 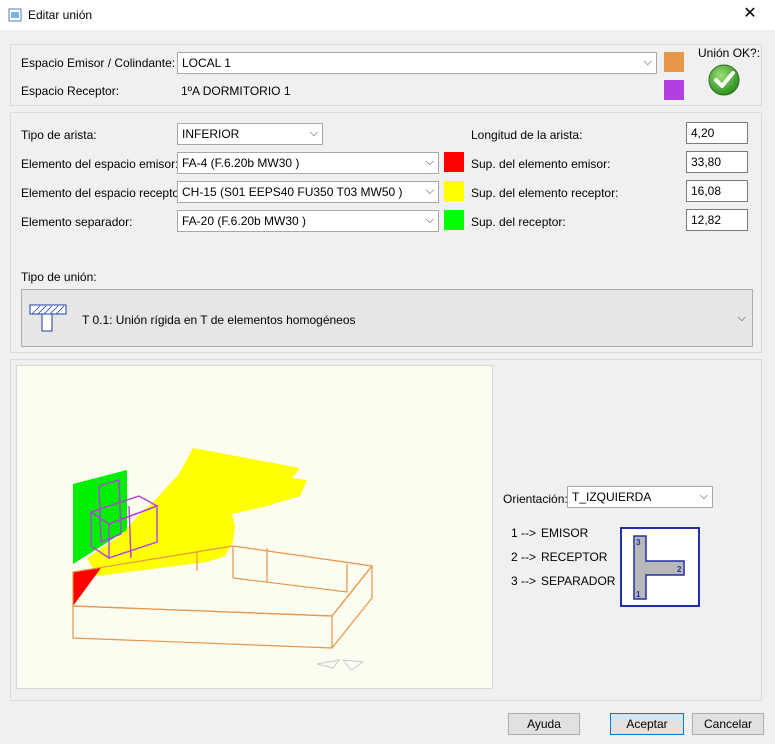 I want to click on title-bar, so click(x=387, y=15).